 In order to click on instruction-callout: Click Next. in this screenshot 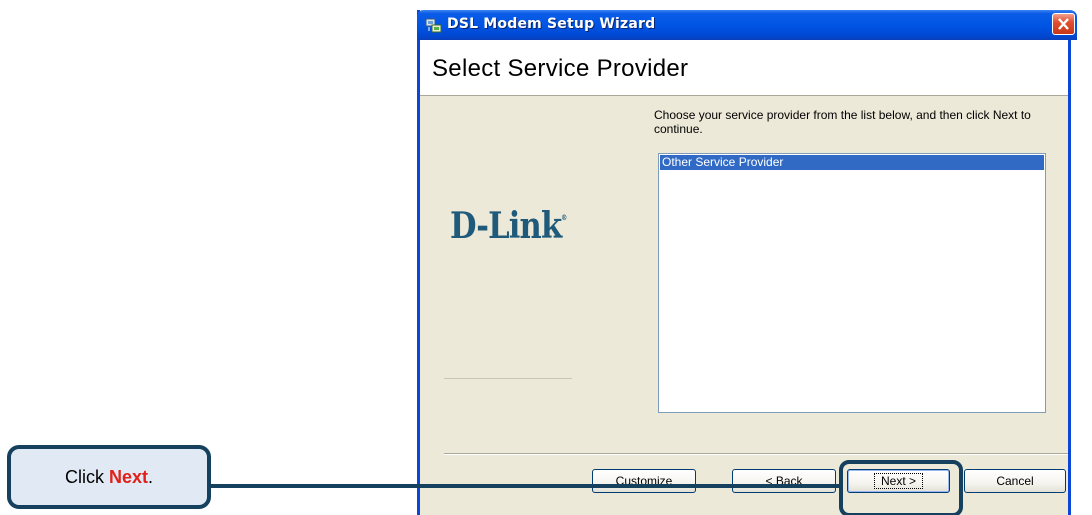, I will do `click(109, 477)`.